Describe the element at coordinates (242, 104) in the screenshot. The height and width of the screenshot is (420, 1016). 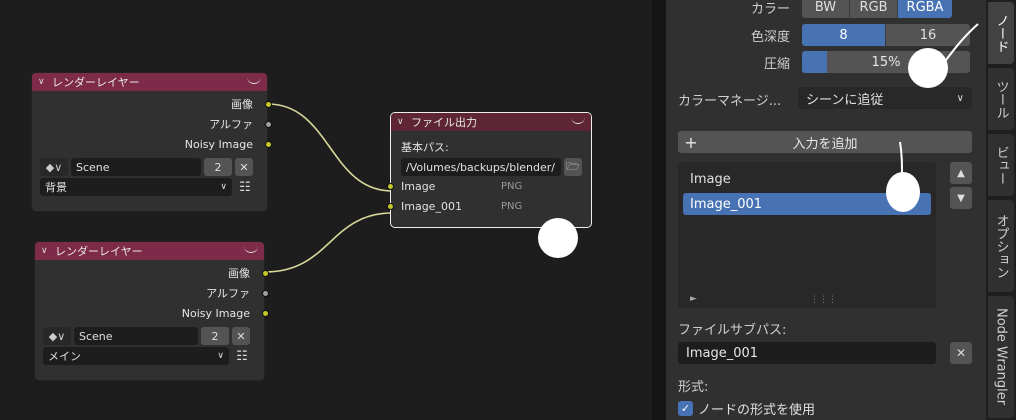
I see `socket-label: 画像` at that location.